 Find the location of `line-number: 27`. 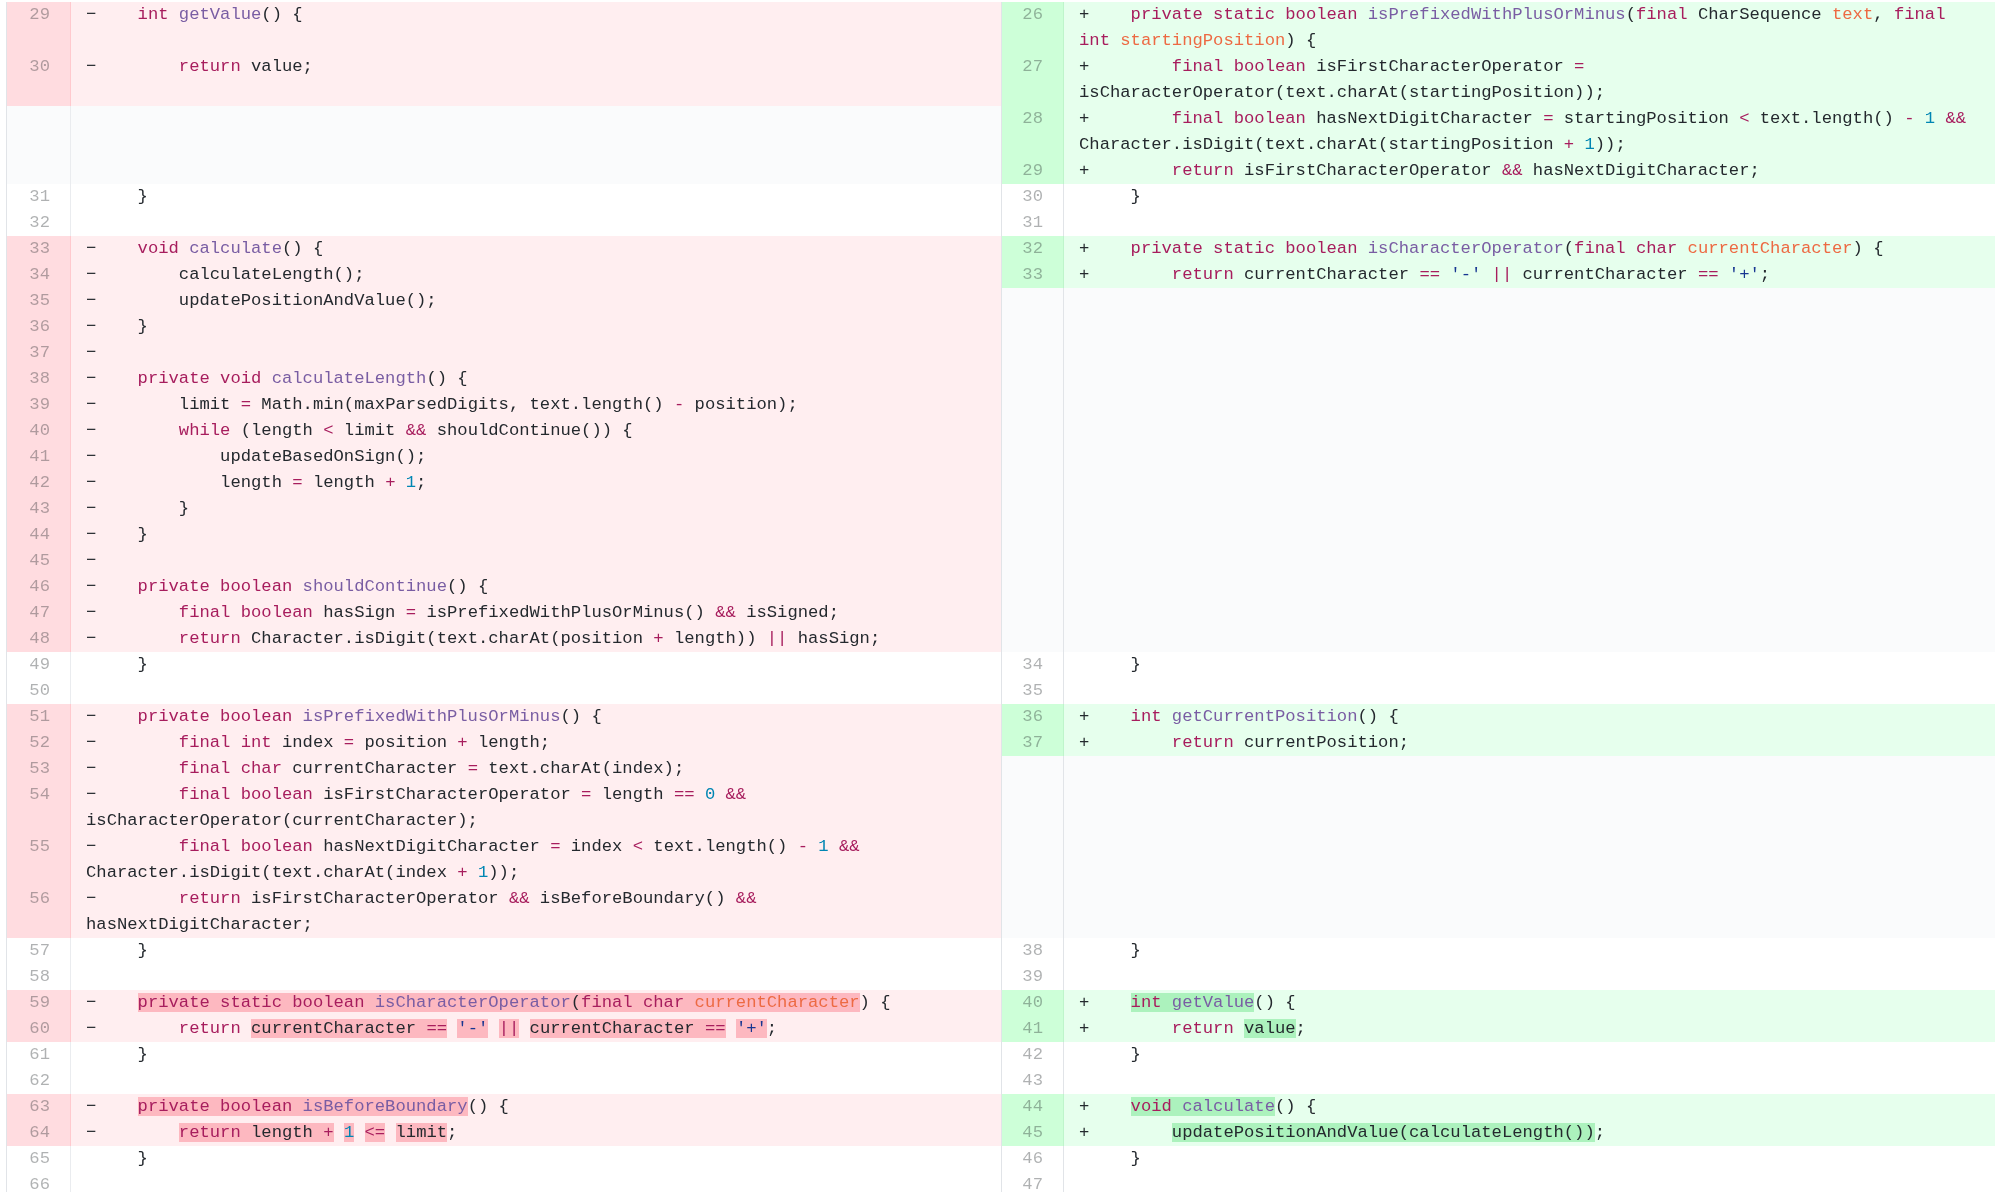

line-number: 27 is located at coordinates (1033, 80).